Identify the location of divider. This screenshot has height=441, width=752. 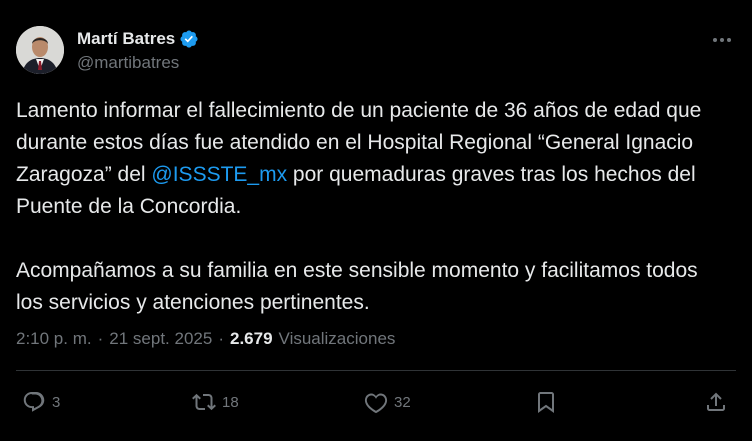
(376, 370).